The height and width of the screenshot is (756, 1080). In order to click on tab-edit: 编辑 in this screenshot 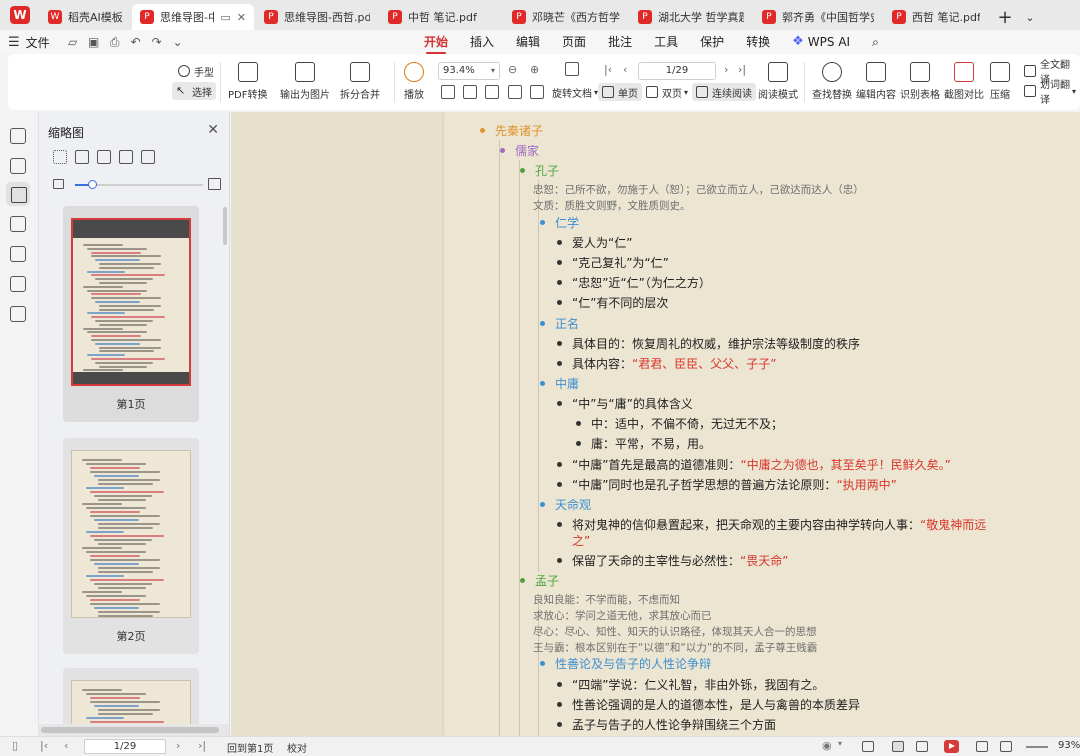, I will do `click(528, 42)`.